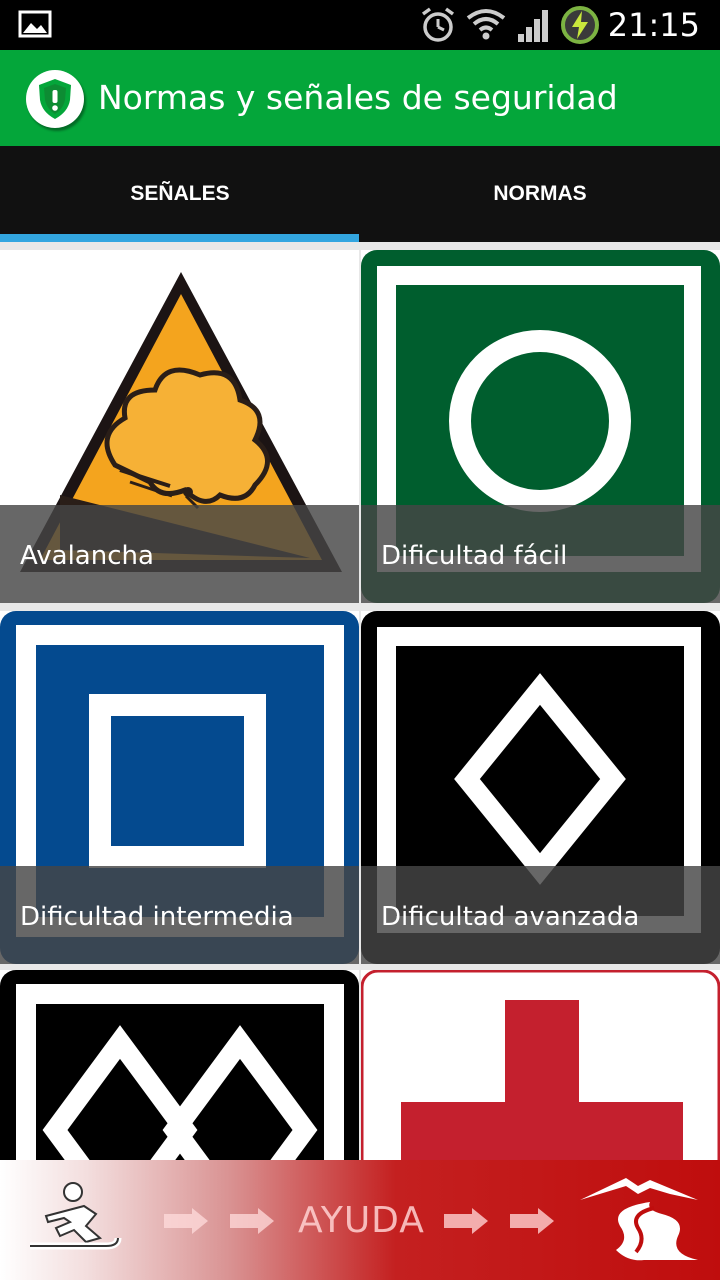 The image size is (720, 1280). I want to click on clock: 21:15, so click(653, 25).